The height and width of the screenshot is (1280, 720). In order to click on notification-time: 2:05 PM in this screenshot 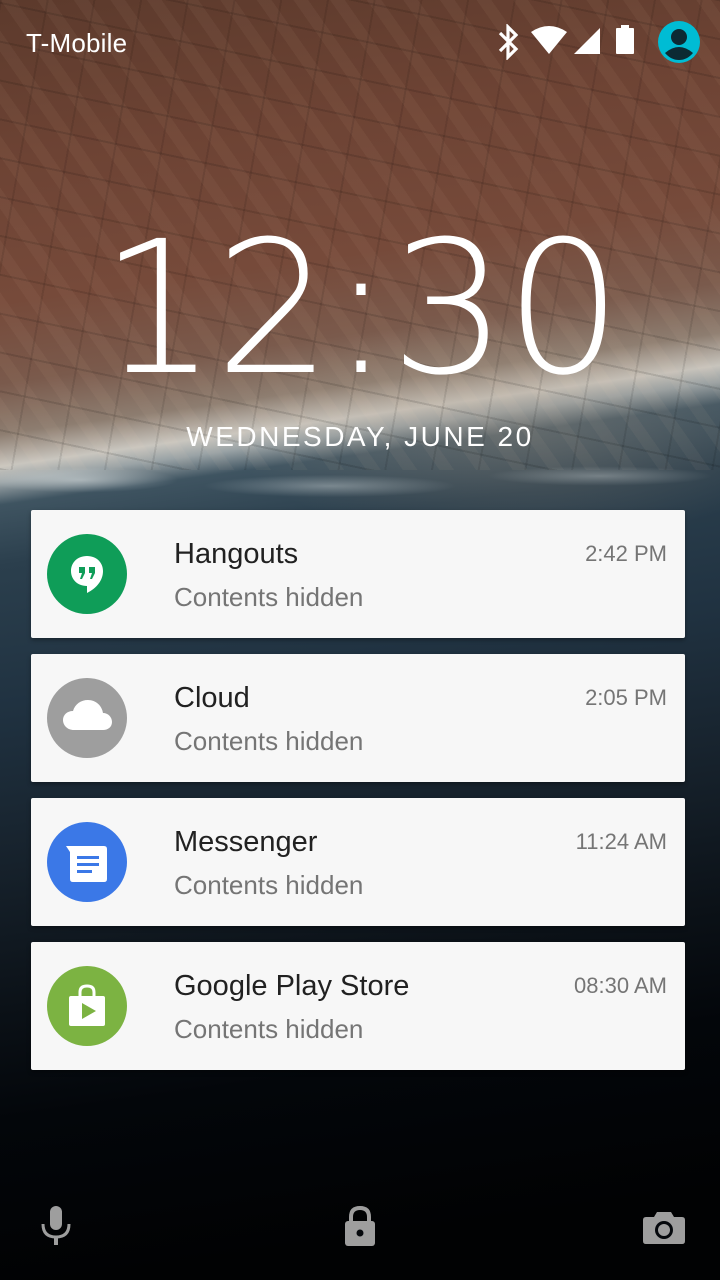, I will do `click(626, 697)`.